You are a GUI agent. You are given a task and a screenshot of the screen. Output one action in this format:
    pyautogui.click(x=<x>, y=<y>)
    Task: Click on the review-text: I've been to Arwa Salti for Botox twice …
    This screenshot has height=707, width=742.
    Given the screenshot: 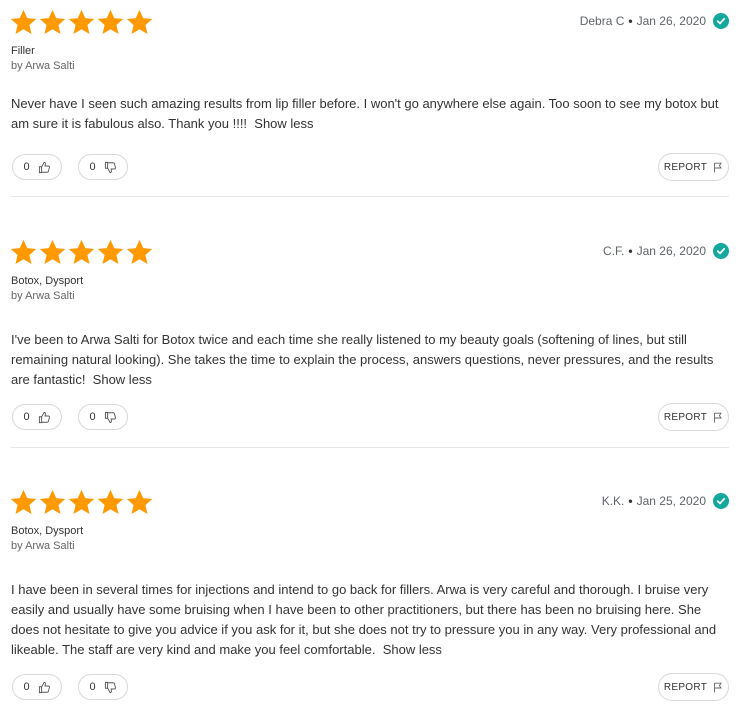 What is the action you would take?
    pyautogui.click(x=372, y=360)
    